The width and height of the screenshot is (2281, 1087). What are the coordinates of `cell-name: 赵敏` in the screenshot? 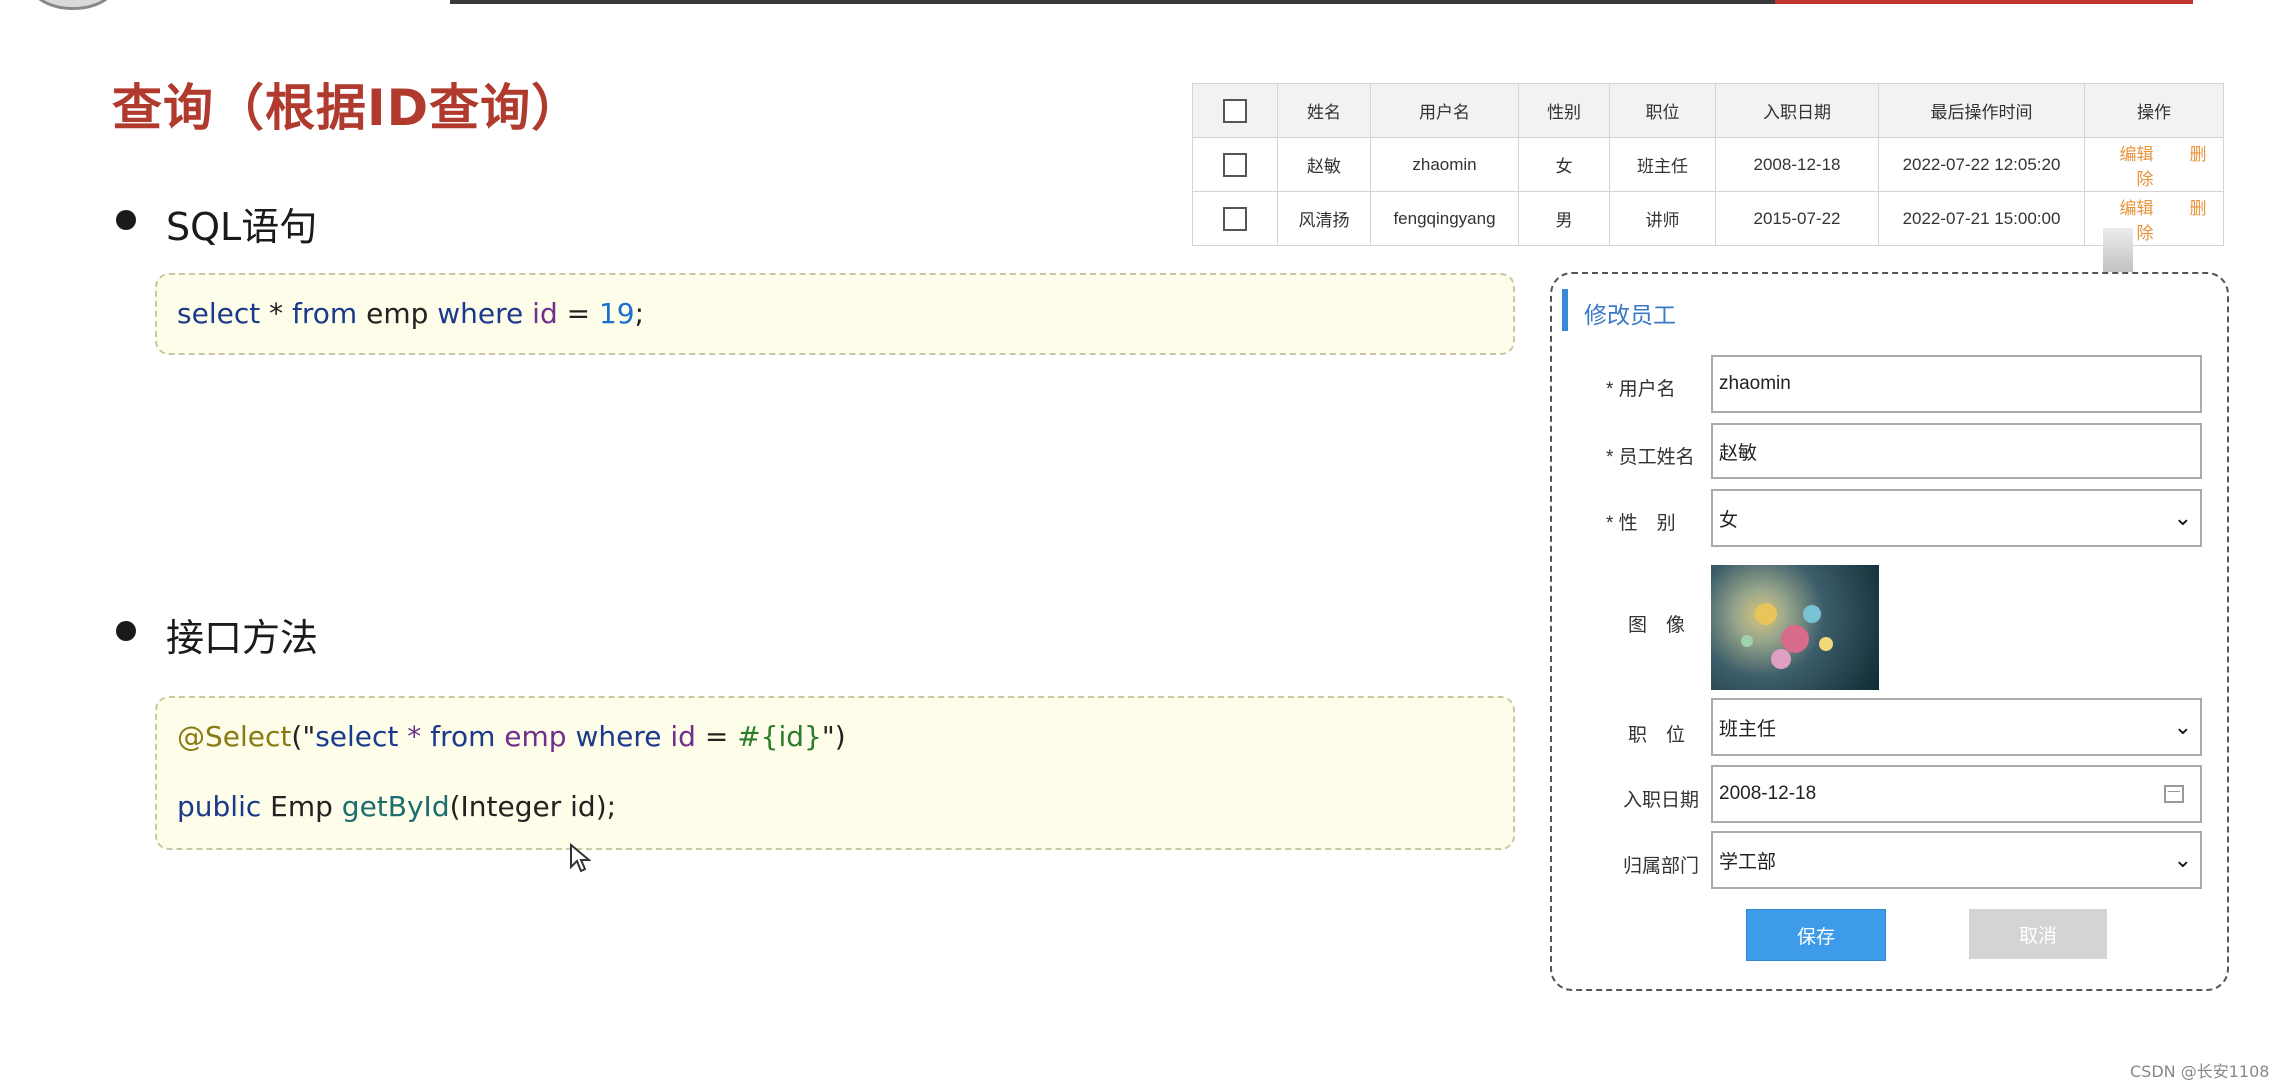 It's located at (1324, 164).